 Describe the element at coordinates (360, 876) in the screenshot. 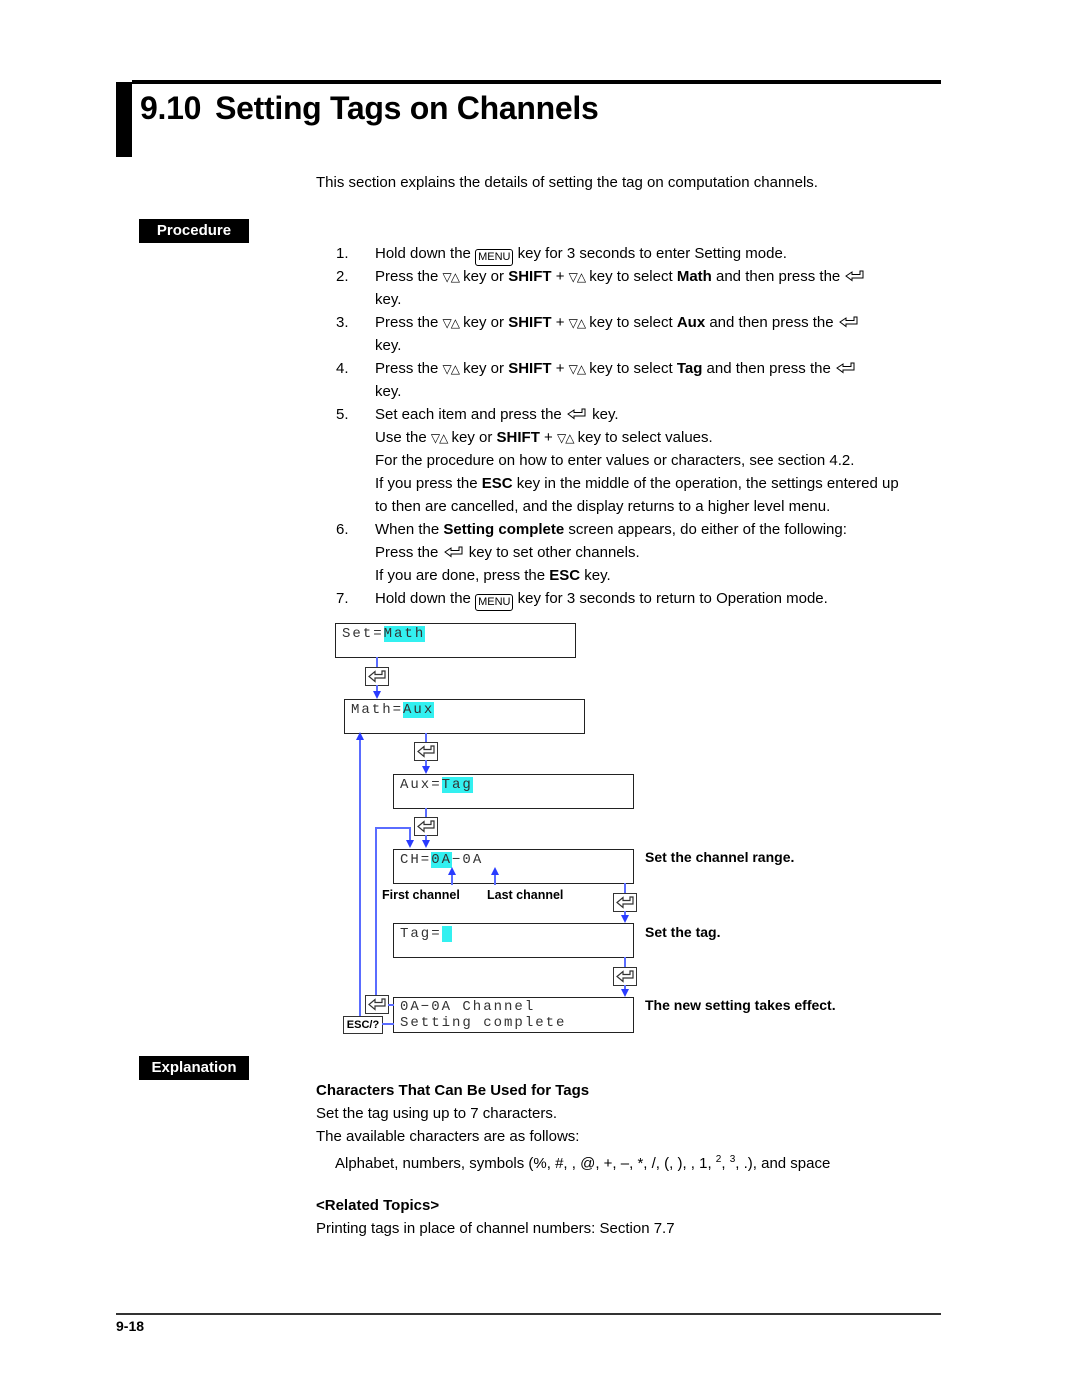

I see `esc-return-line` at that location.